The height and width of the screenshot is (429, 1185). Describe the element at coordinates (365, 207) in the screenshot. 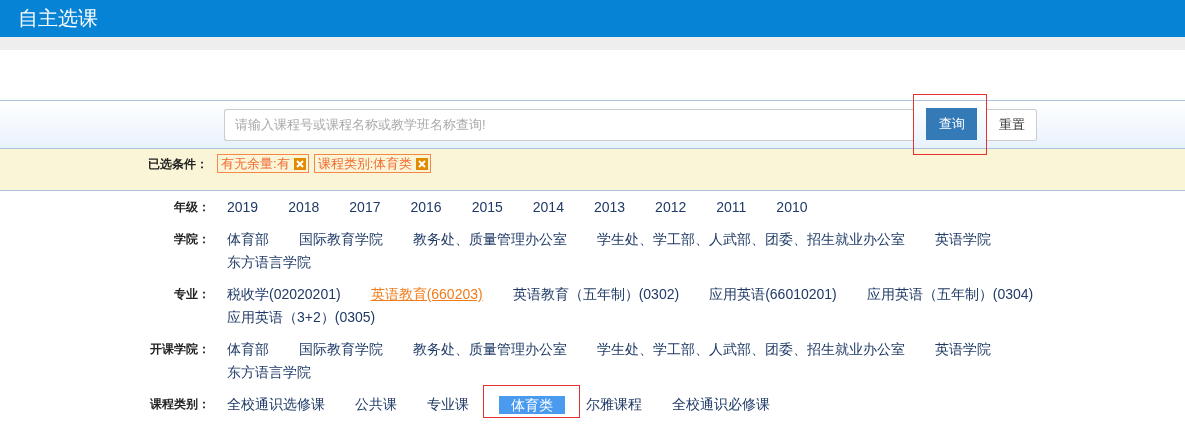

I see `filter-option: 2017` at that location.